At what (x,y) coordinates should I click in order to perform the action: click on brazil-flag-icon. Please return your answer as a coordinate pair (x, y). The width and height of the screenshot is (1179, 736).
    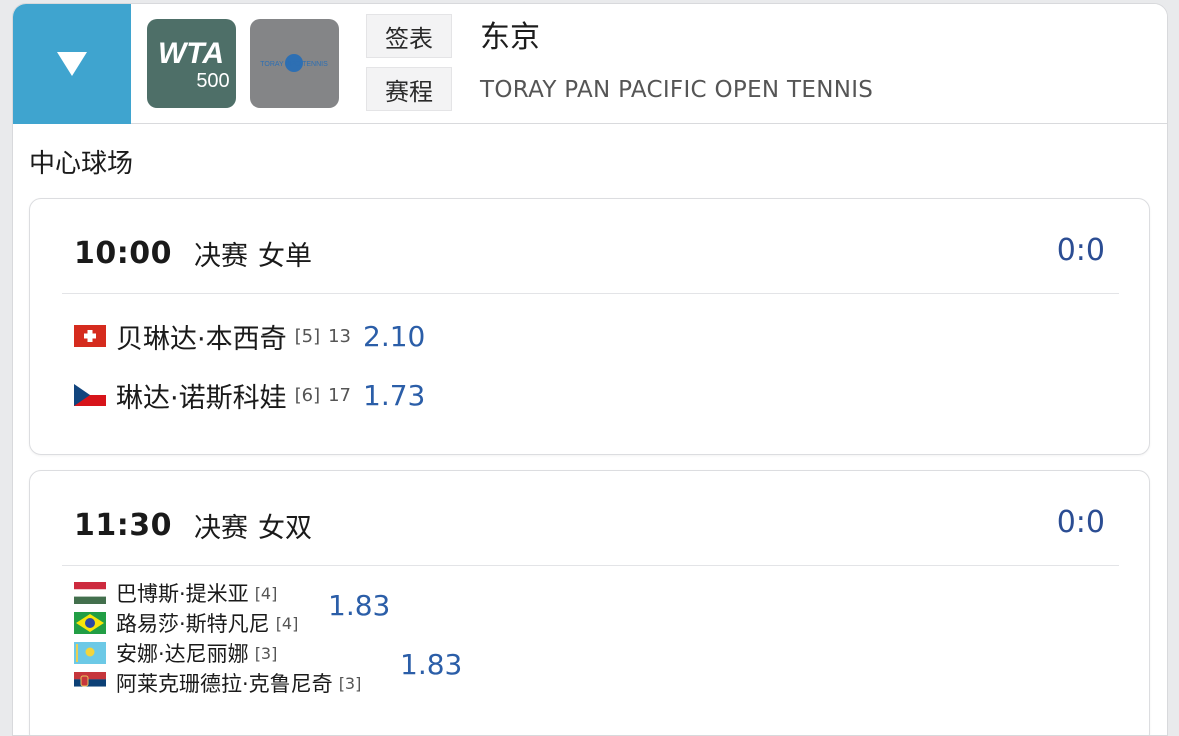
    Looking at the image, I should click on (90, 623).